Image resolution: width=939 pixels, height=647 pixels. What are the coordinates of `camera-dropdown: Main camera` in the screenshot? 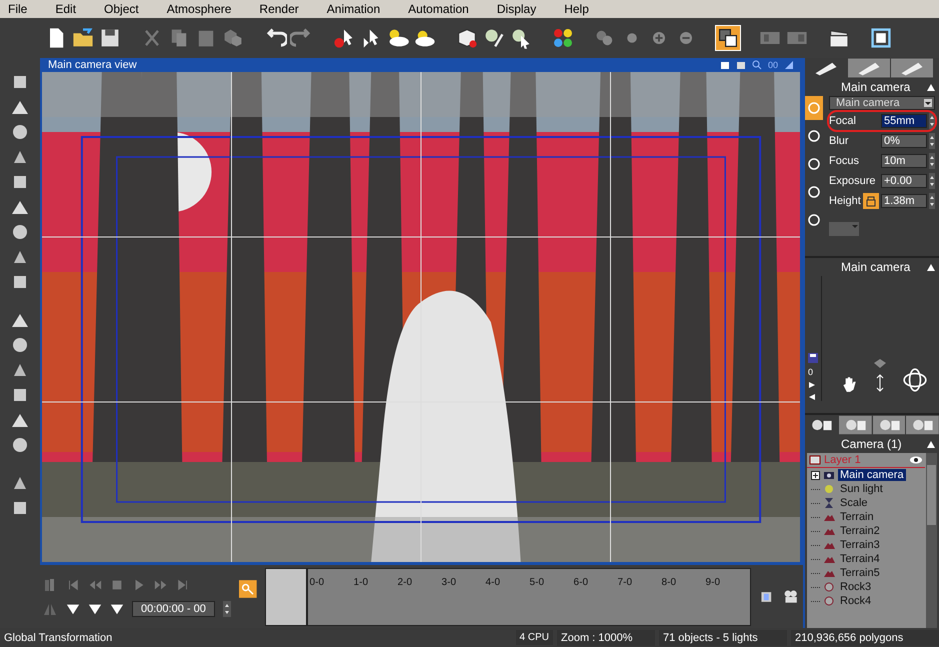 It's located at (882, 103).